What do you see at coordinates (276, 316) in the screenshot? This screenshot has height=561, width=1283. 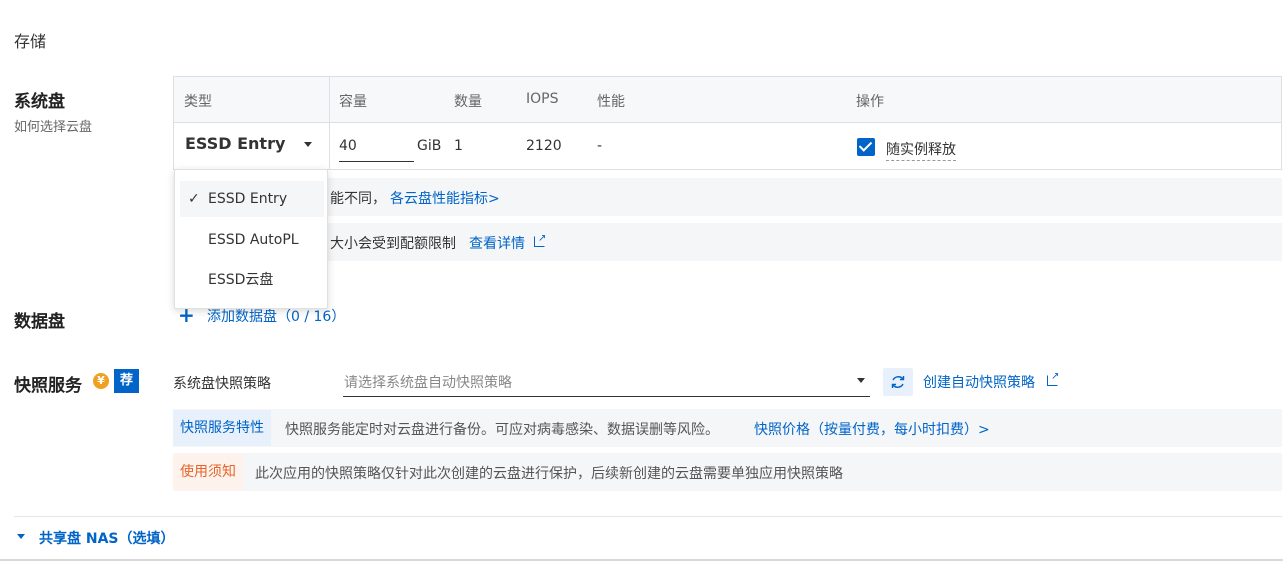 I see `add-data-disk-button: 添加数据盘（0 / 16）` at bounding box center [276, 316].